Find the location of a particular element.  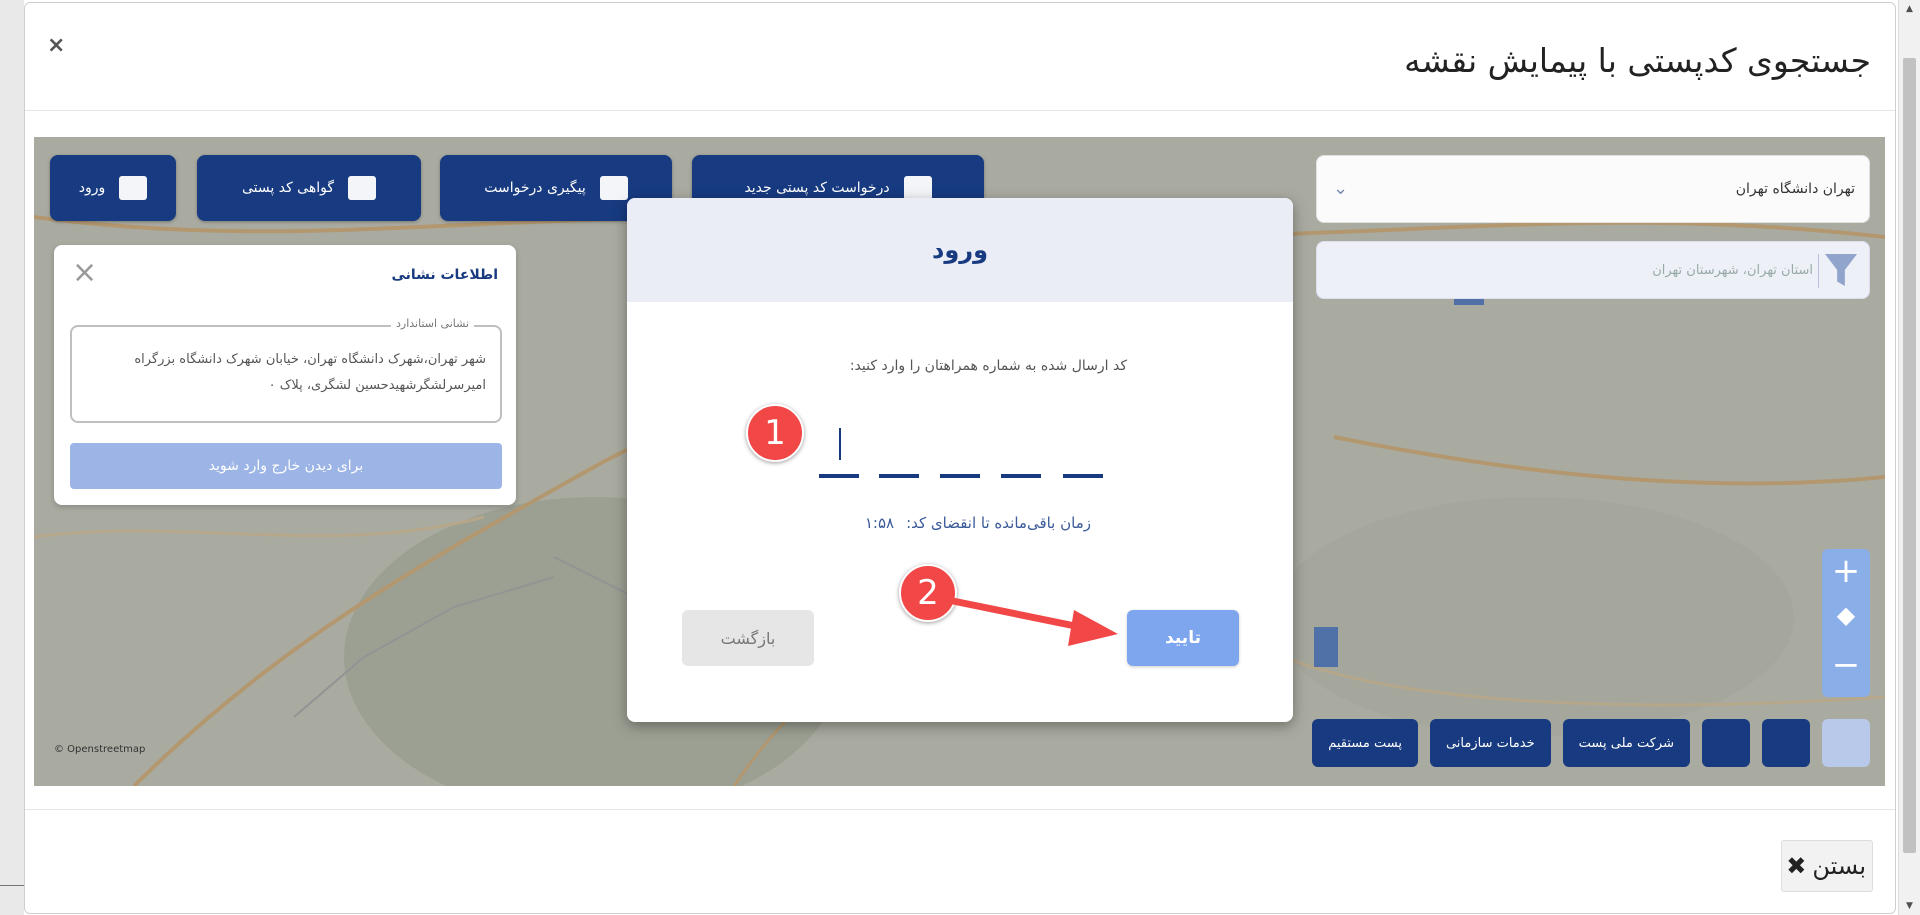

login-dialog-header: ورود is located at coordinates (960, 250).